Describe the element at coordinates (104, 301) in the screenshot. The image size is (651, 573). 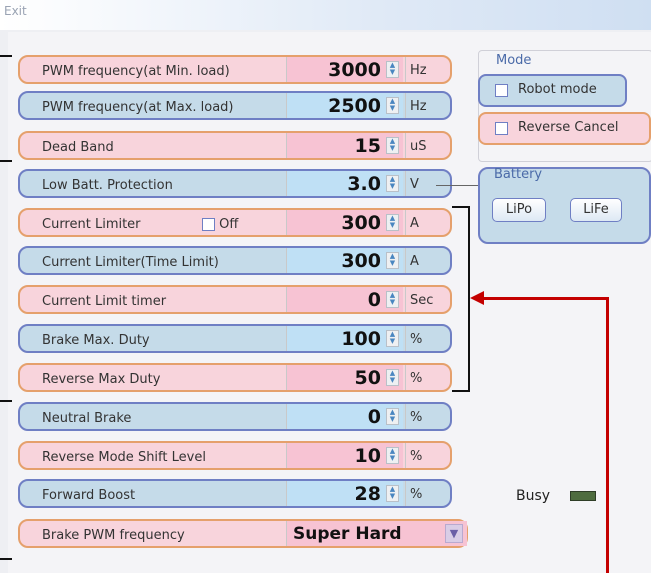
I see `setting-label: Current Limit timer` at that location.